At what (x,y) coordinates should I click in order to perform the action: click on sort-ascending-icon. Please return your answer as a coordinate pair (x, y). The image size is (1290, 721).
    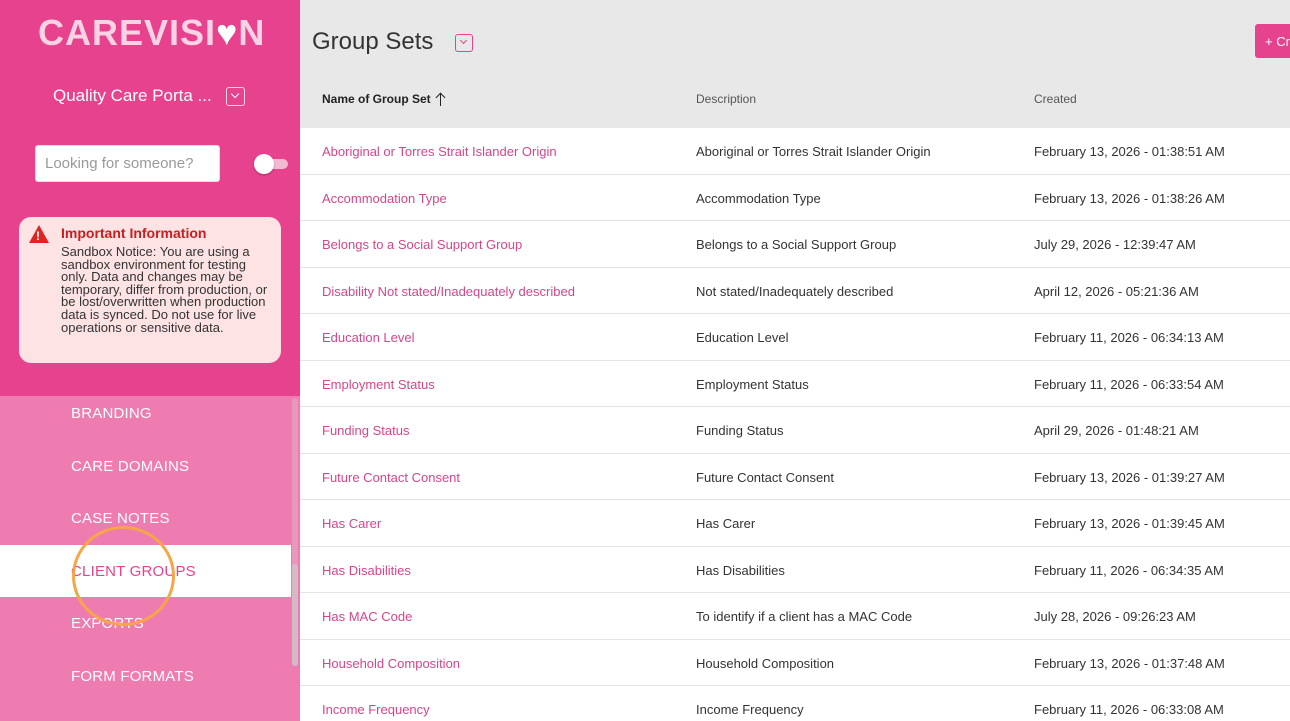
    Looking at the image, I should click on (441, 99).